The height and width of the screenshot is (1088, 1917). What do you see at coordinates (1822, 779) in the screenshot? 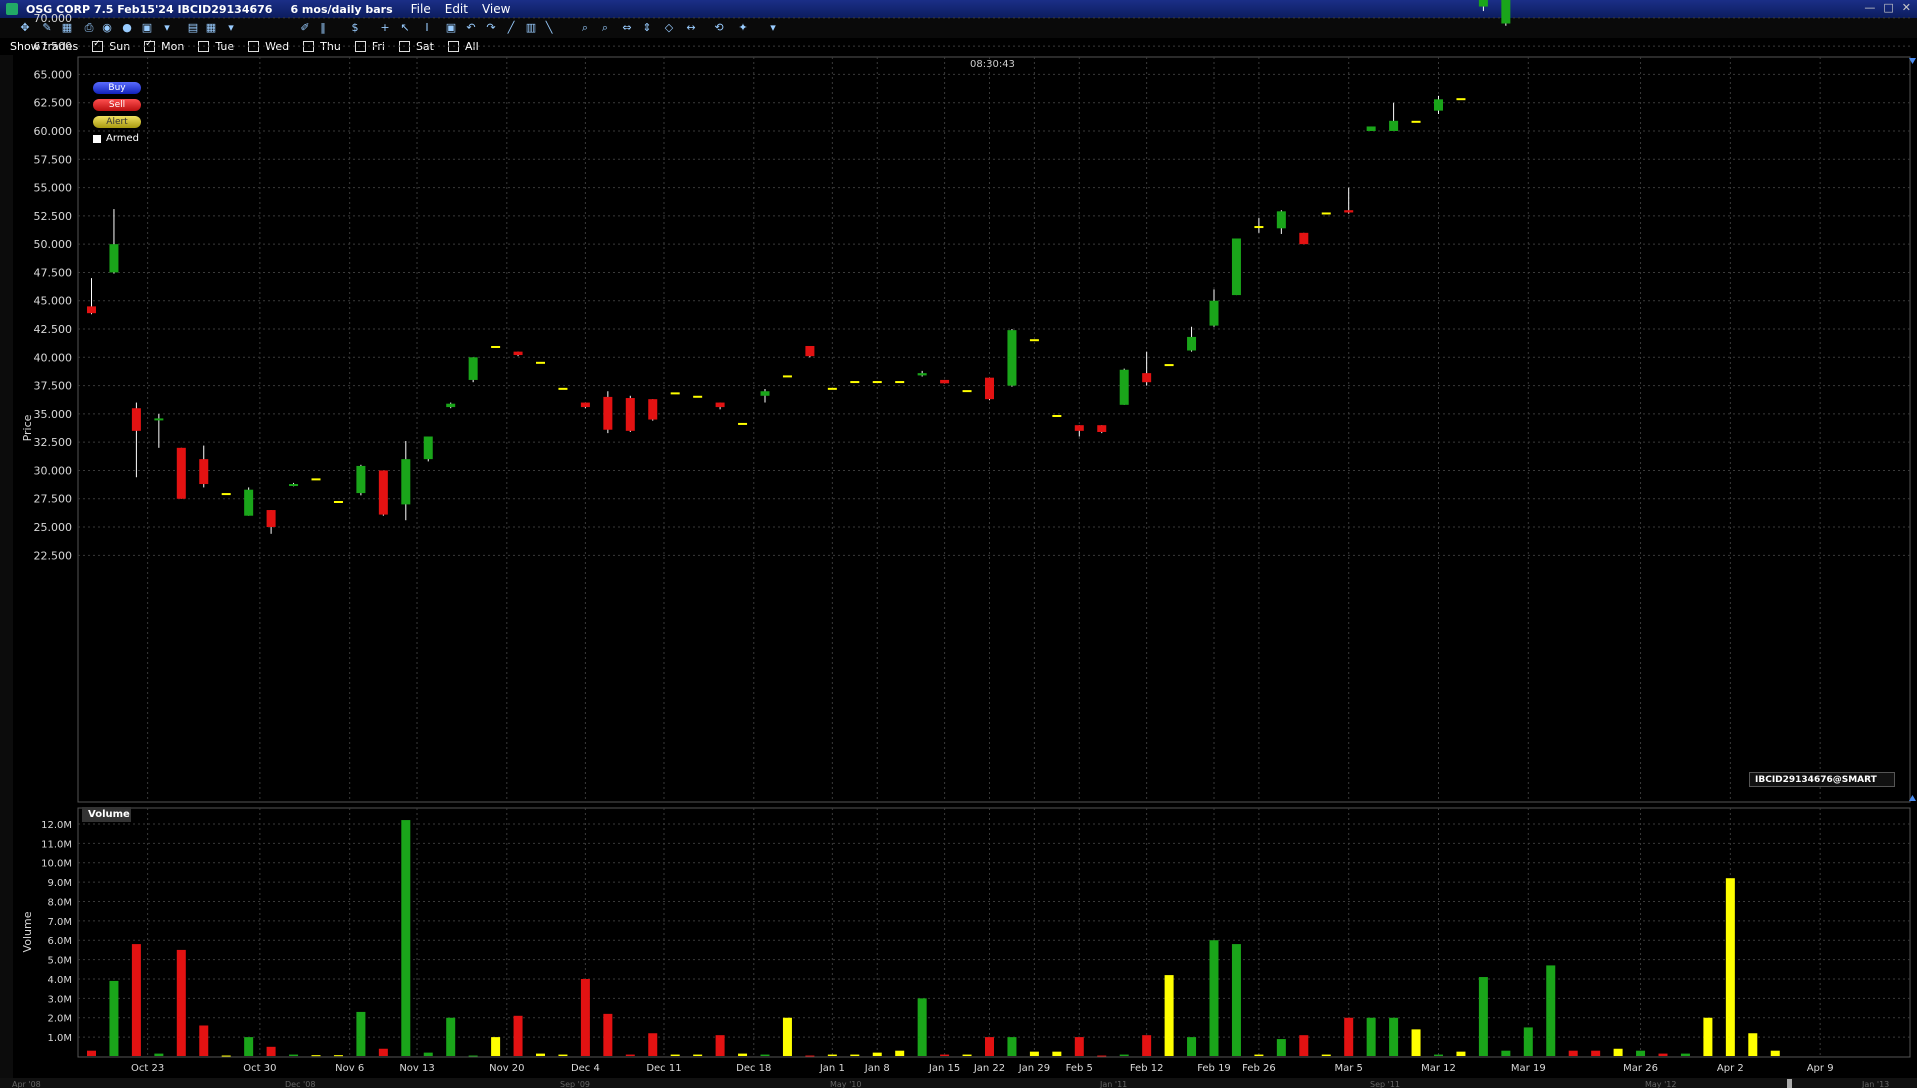
I see `contract-tag: IBCID29134676@SMART` at bounding box center [1822, 779].